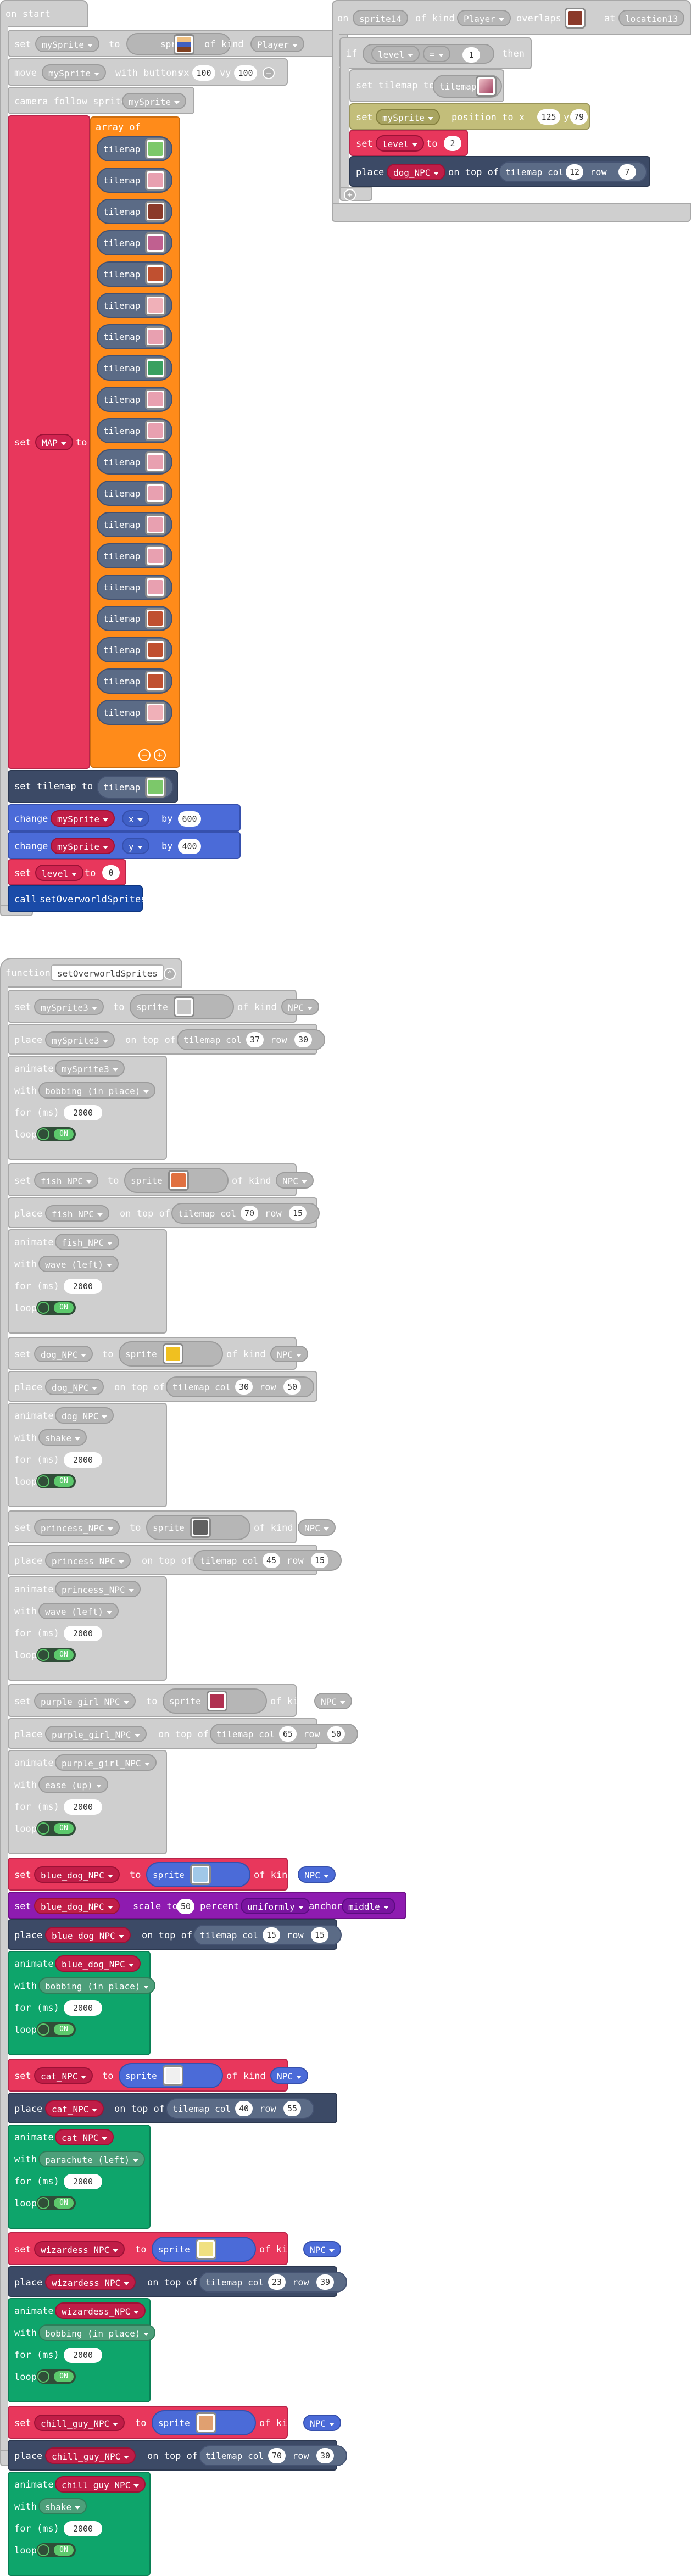  What do you see at coordinates (174, 2422) in the screenshot?
I see `set-npc-sprite-block: set chill_guy_NPC to sprite of kind NPC` at bounding box center [174, 2422].